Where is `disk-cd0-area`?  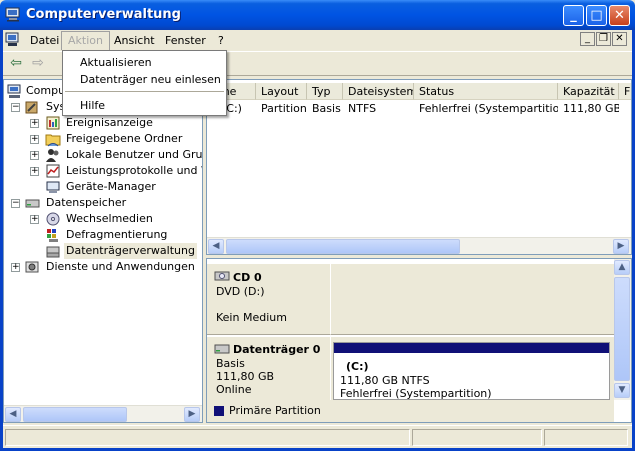
disk-cd0-area is located at coordinates (472, 299).